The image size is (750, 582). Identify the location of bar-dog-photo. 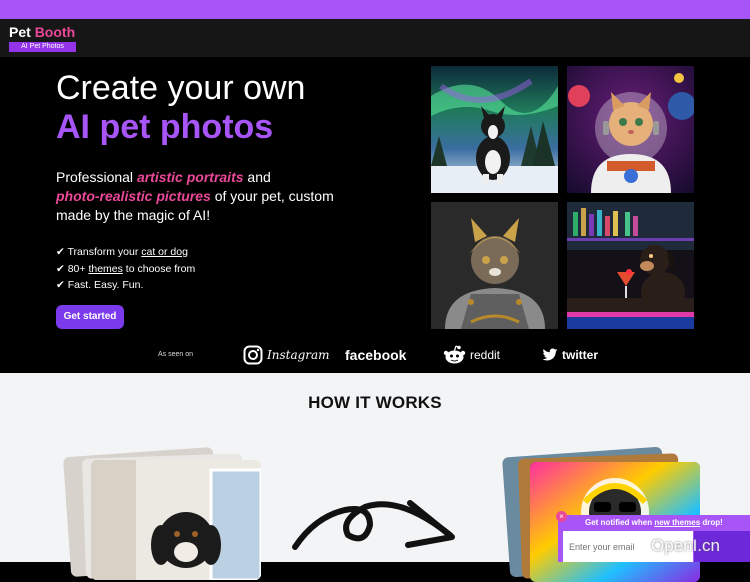
(630, 265).